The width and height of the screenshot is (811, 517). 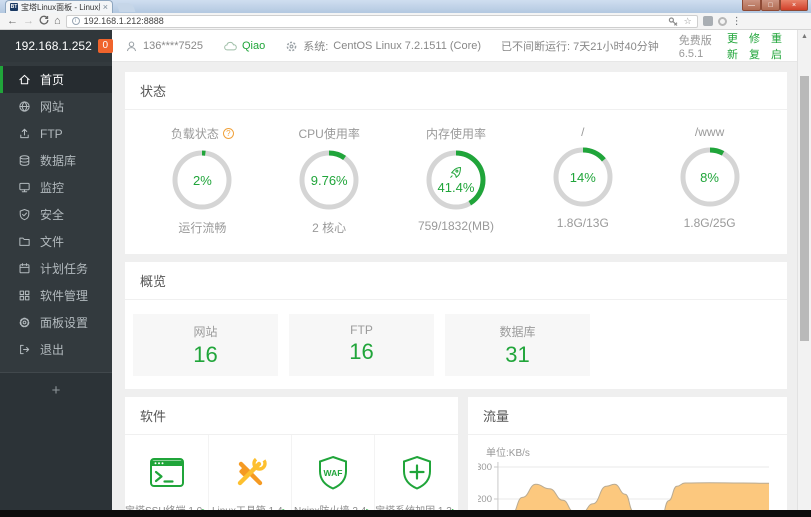 I want to click on gauge-ring: 41.4%, so click(x=456, y=180).